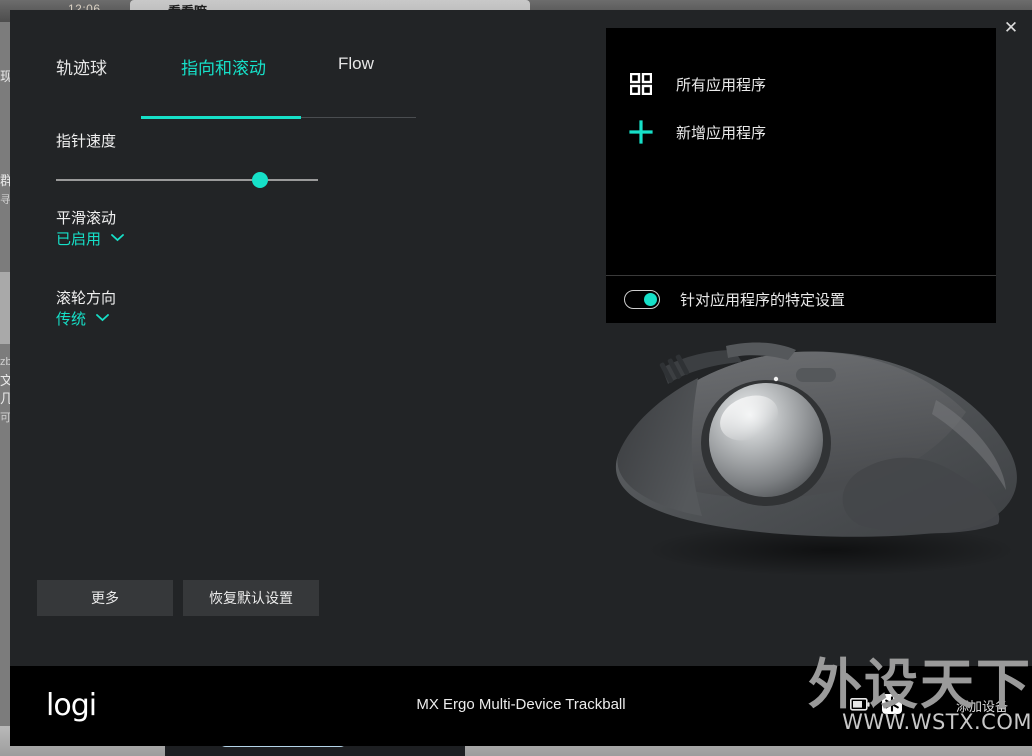 This screenshot has height=756, width=1032. I want to click on scroll-direction-dropdown: 传统, so click(83, 318).